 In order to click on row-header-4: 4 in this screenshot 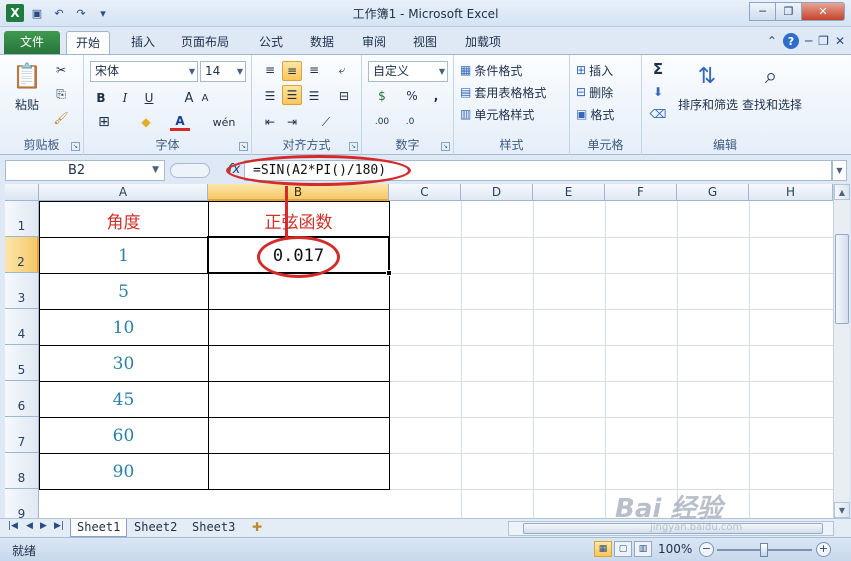, I will do `click(22, 327)`.